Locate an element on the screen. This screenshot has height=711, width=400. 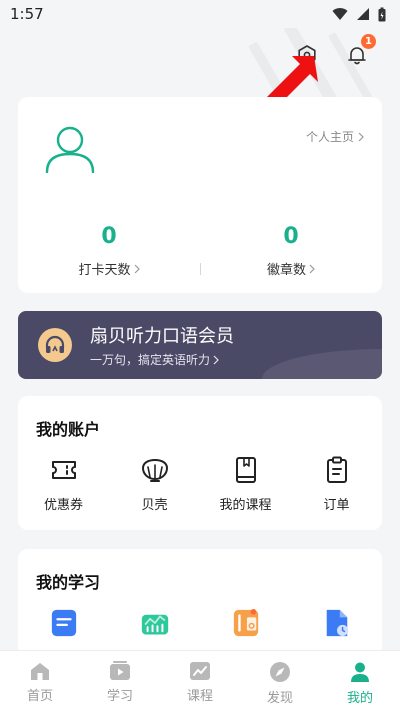
tab-discover-label: 发现 is located at coordinates (279, 698).